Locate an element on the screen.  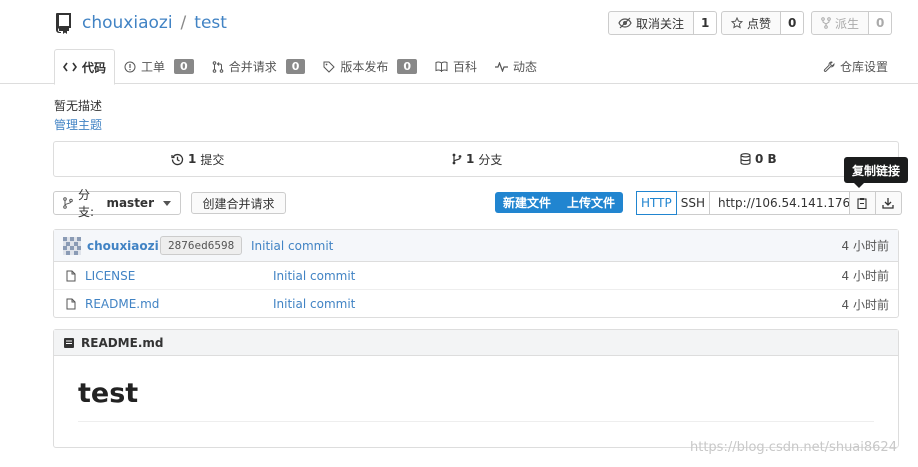
branches-stat: 1 分支 is located at coordinates (477, 159).